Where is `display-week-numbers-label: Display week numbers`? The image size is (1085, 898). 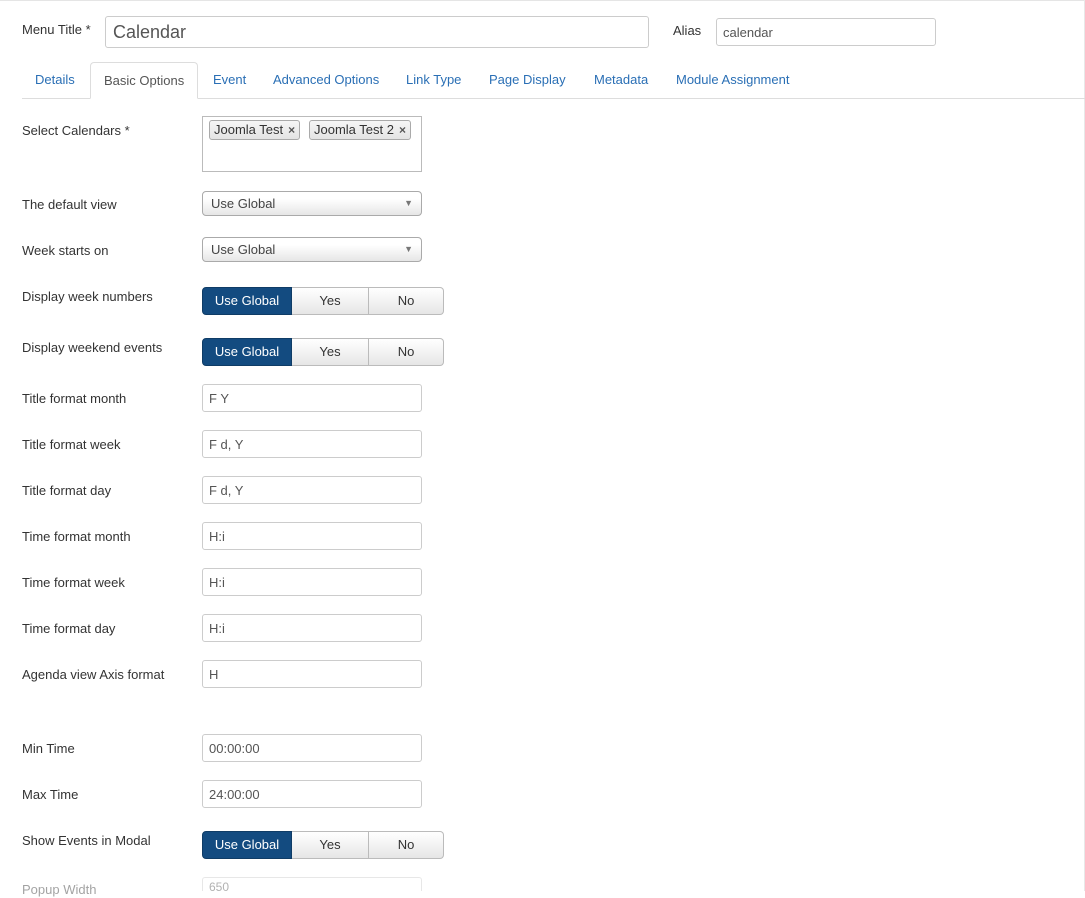
display-week-numbers-label: Display week numbers is located at coordinates (87, 296).